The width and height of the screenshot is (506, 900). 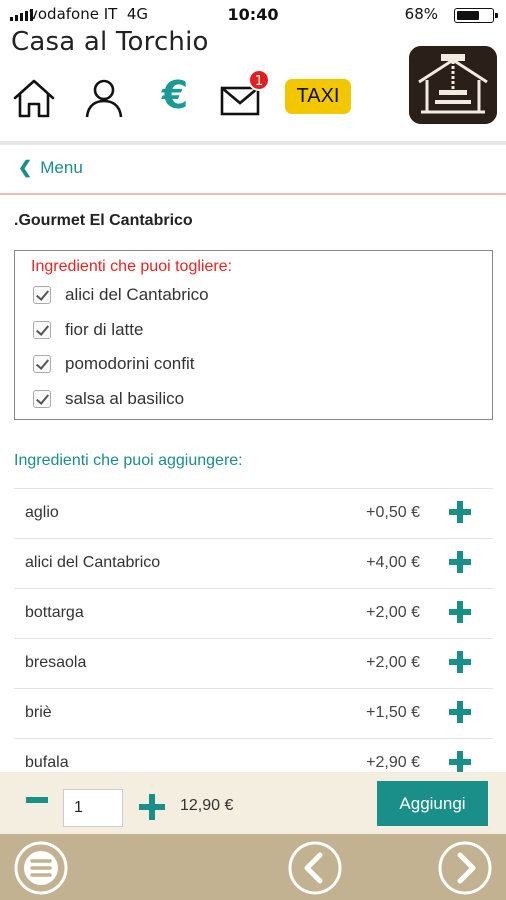 What do you see at coordinates (393, 712) in the screenshot?
I see `ingredient-price: +1,50 €` at bounding box center [393, 712].